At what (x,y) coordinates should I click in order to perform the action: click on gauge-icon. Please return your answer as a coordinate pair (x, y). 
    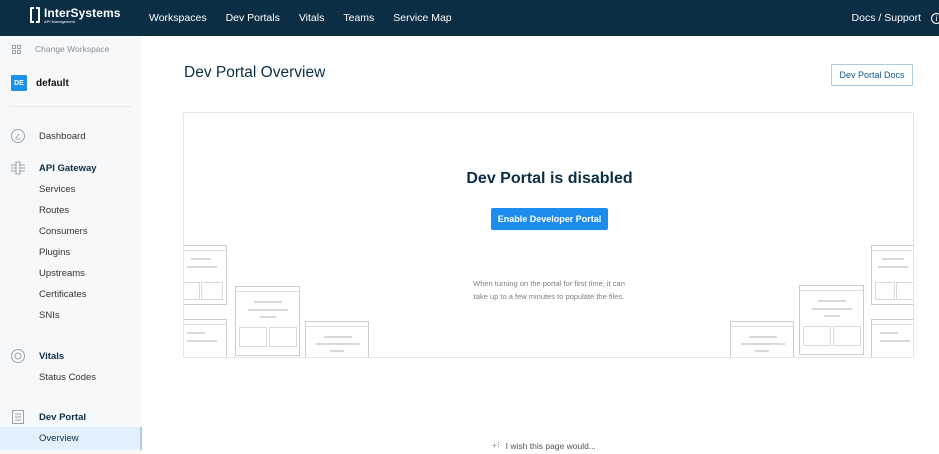
    Looking at the image, I should click on (18, 136).